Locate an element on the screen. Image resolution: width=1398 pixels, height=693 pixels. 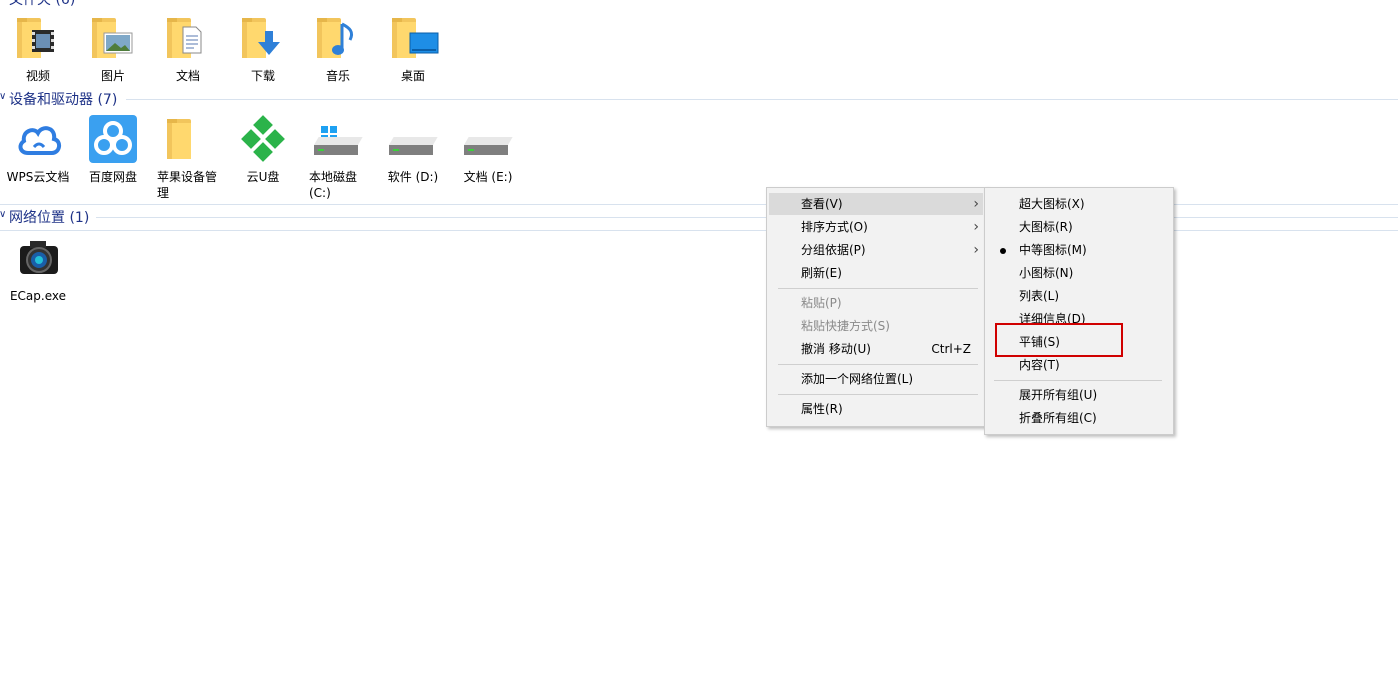
menu-item-refresh: 刷新(E) is located at coordinates (876, 273).